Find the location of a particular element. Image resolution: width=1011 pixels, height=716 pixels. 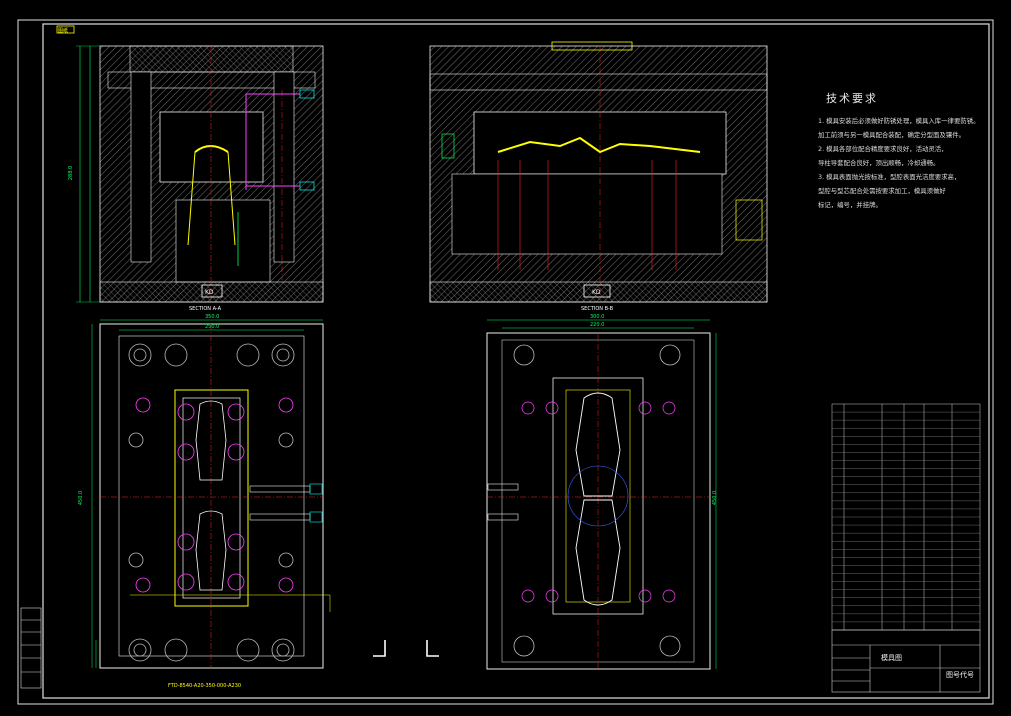

dim-a-total: 350.0 is located at coordinates (212, 317).